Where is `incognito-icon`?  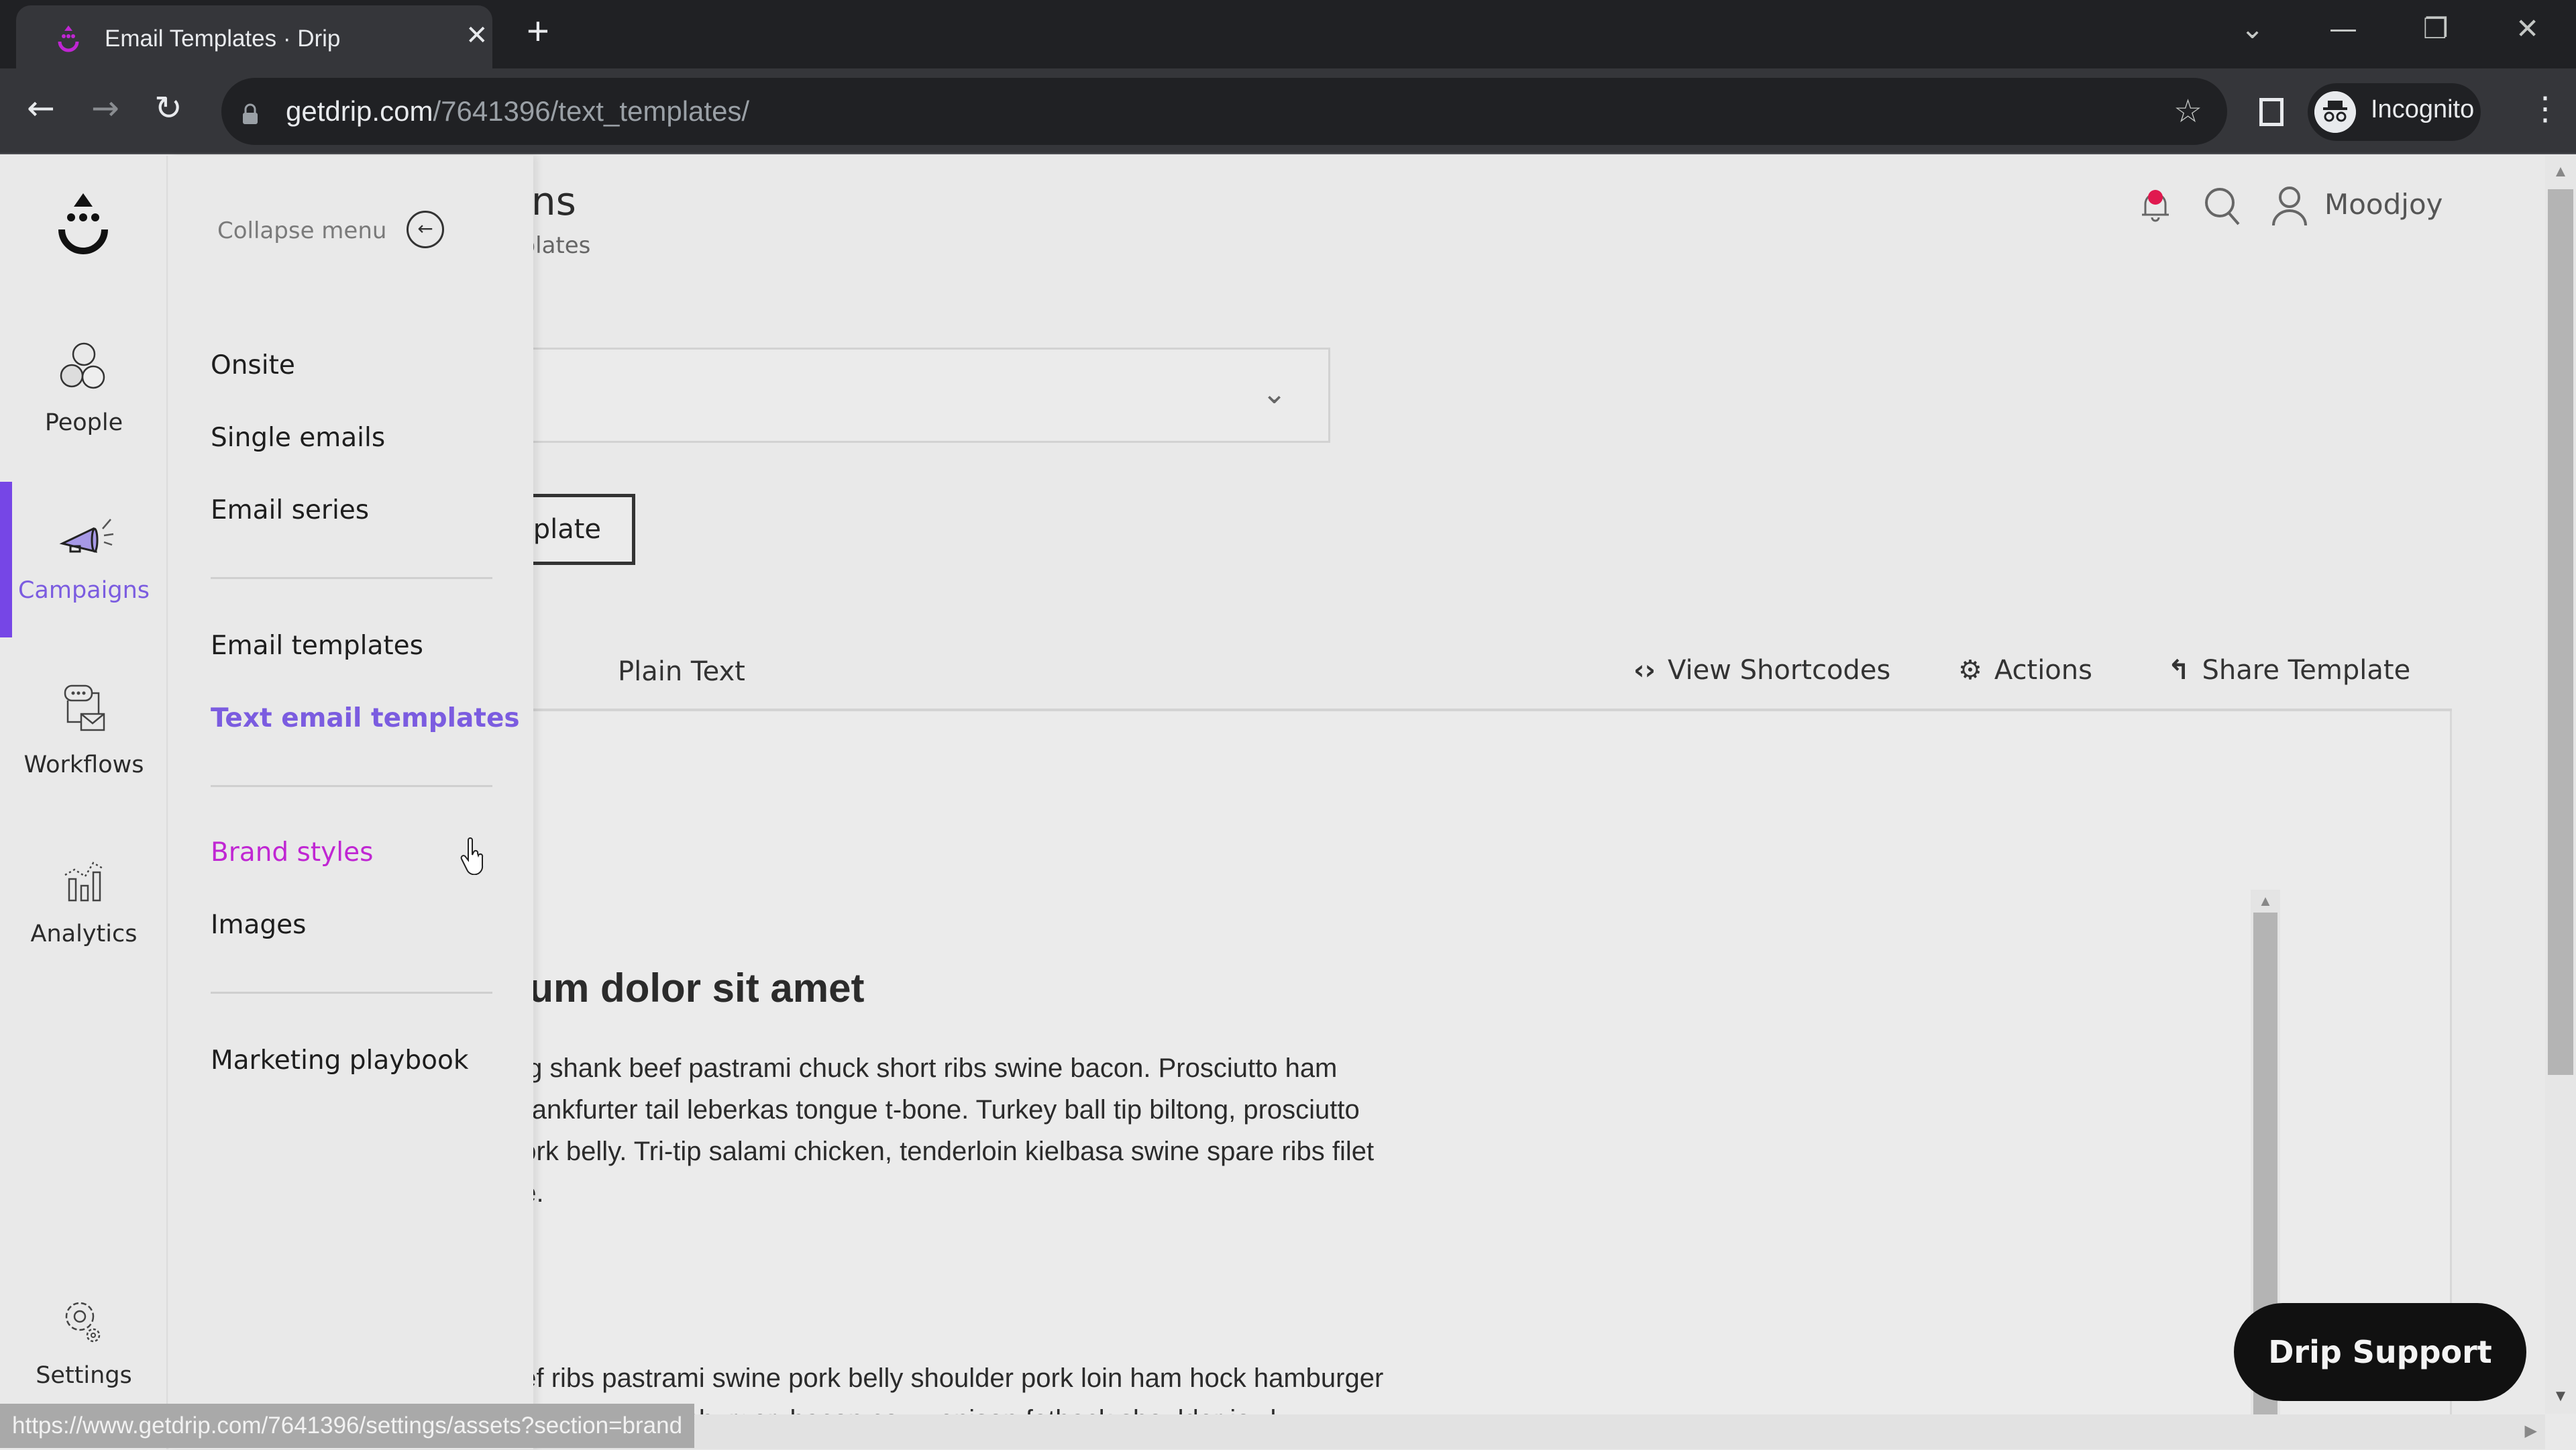
incognito-icon is located at coordinates (2335, 112).